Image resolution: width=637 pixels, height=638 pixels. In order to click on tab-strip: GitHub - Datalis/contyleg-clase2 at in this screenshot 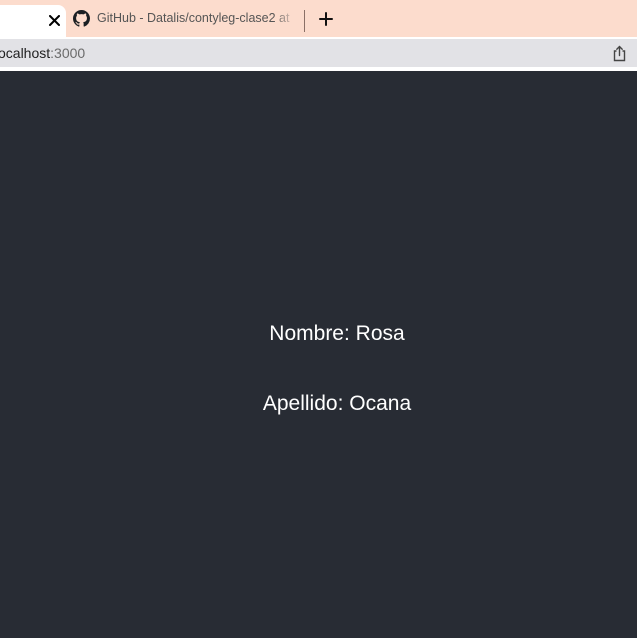, I will do `click(318, 18)`.